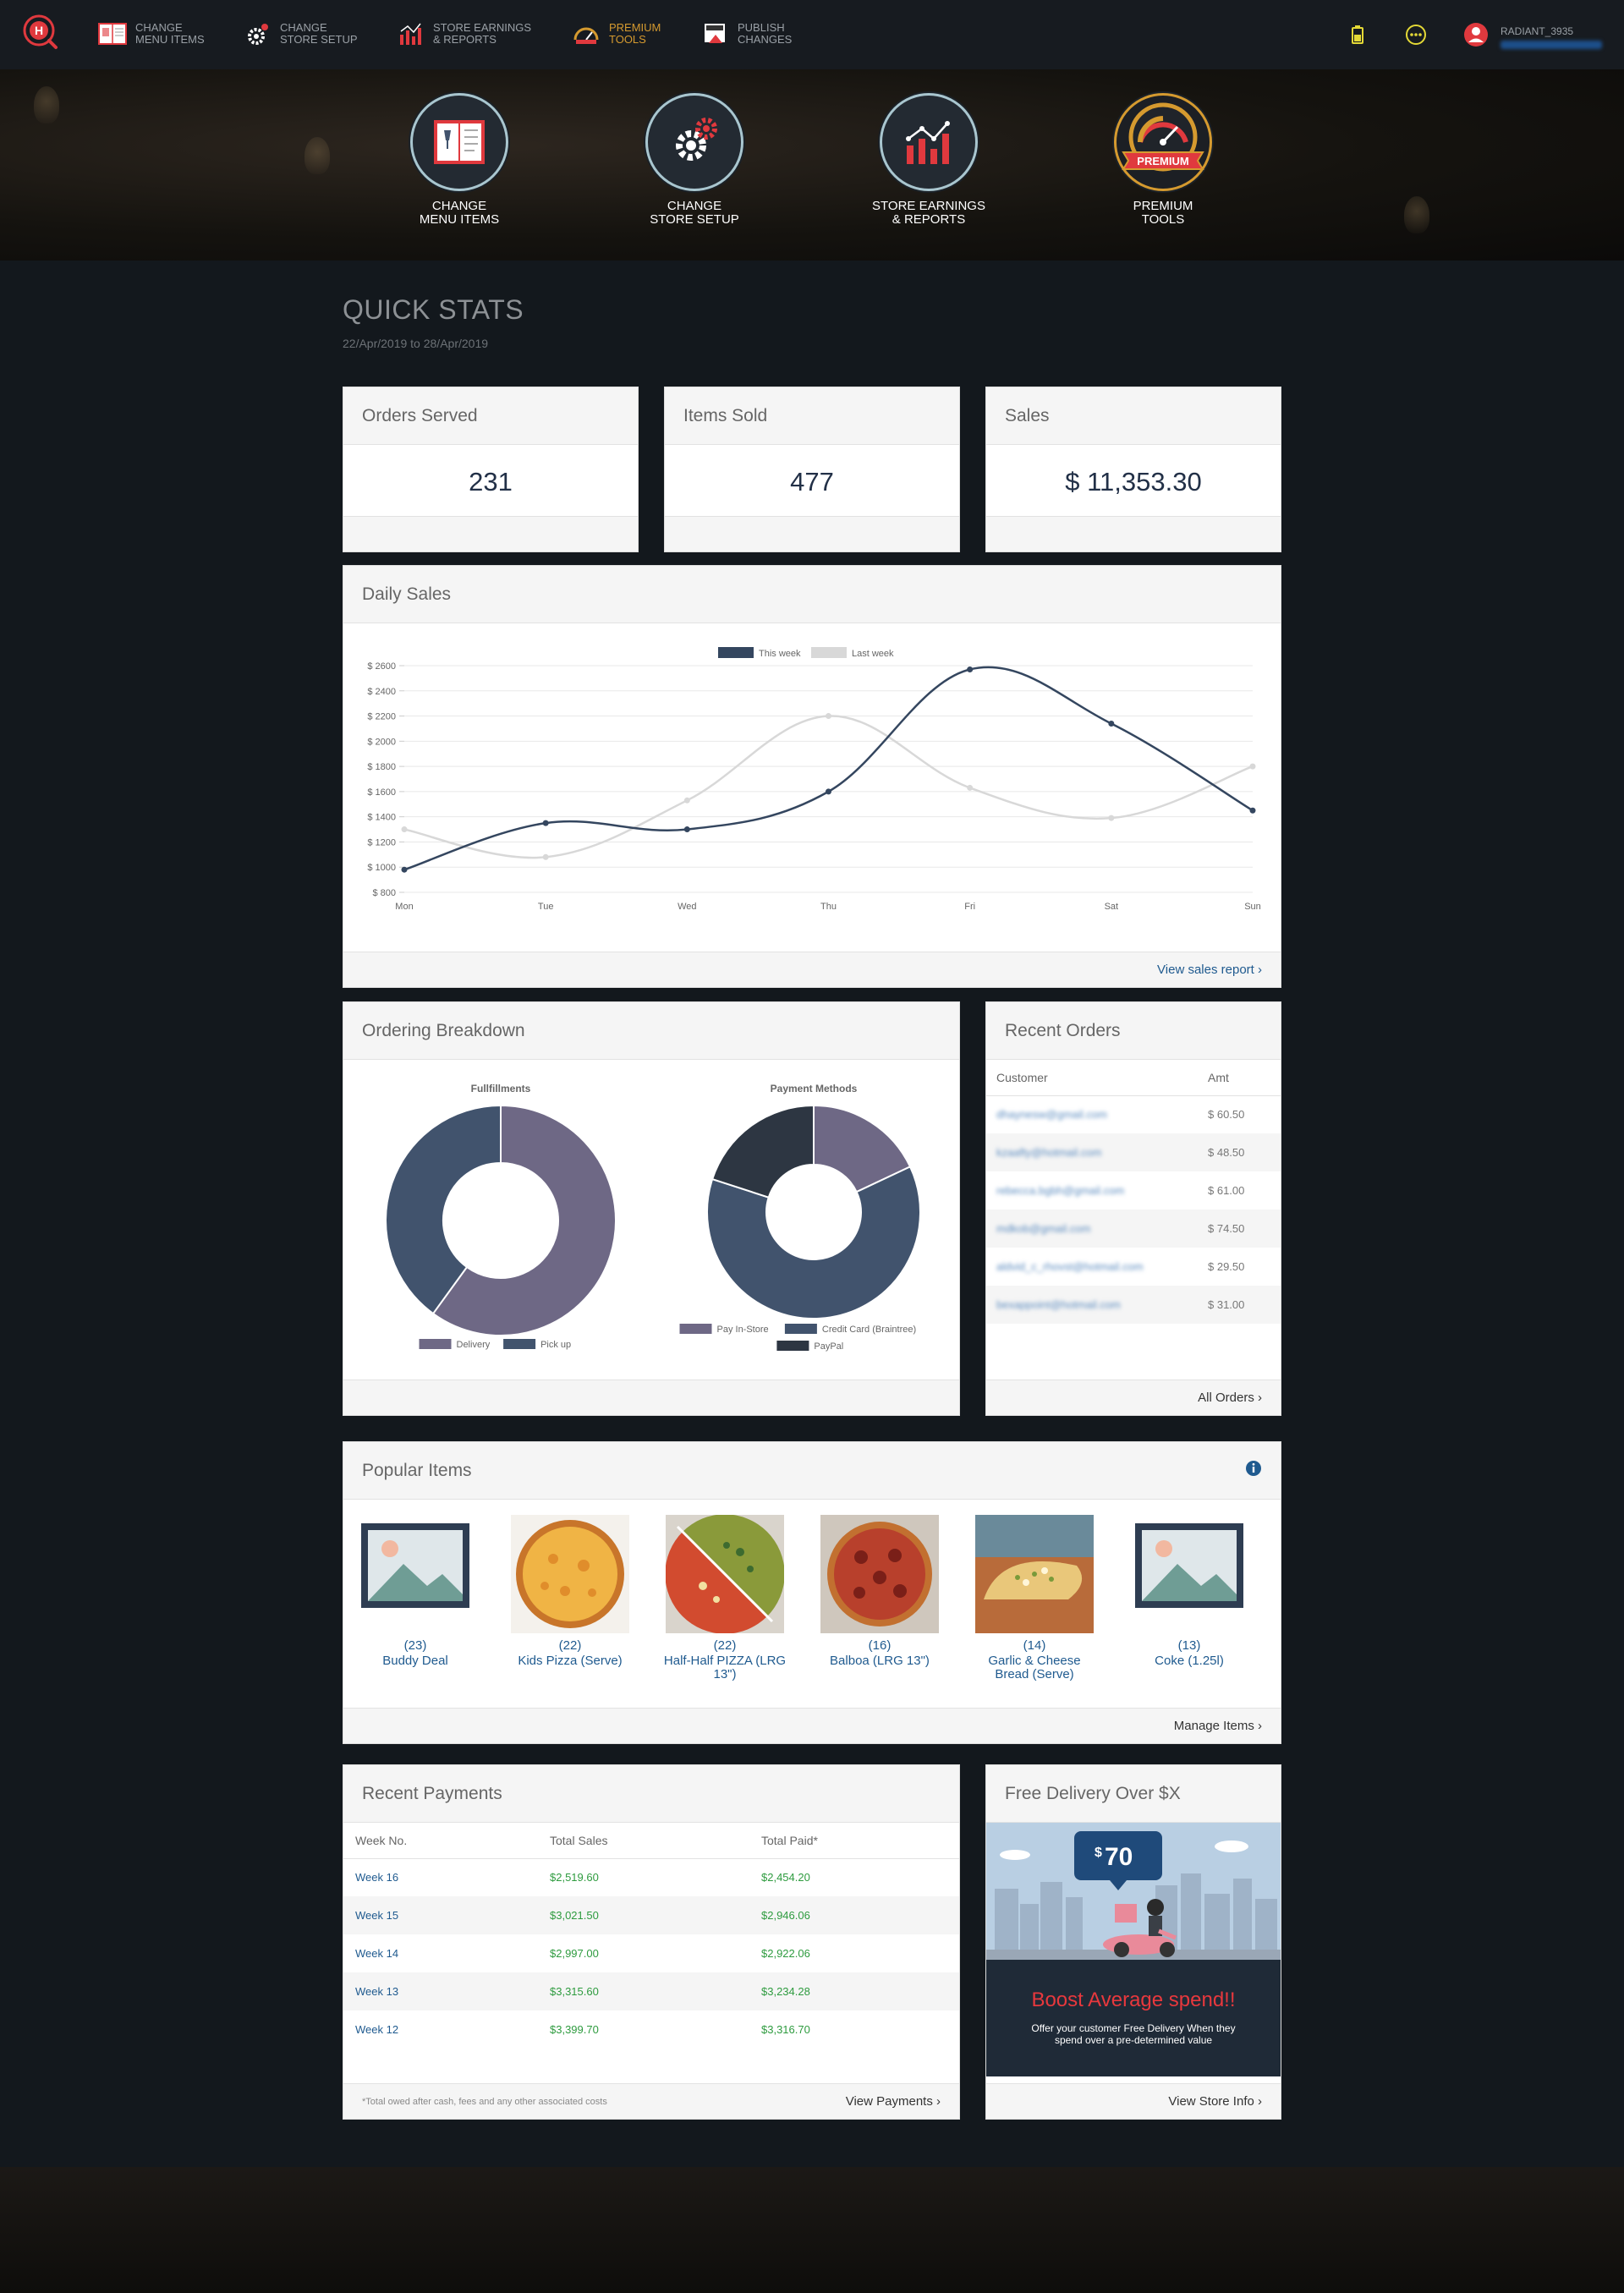 Image resolution: width=1624 pixels, height=2293 pixels. Describe the element at coordinates (1035, 1598) in the screenshot. I see `popular-item: (14) Garlic & Cheese Bread (Serve)` at that location.